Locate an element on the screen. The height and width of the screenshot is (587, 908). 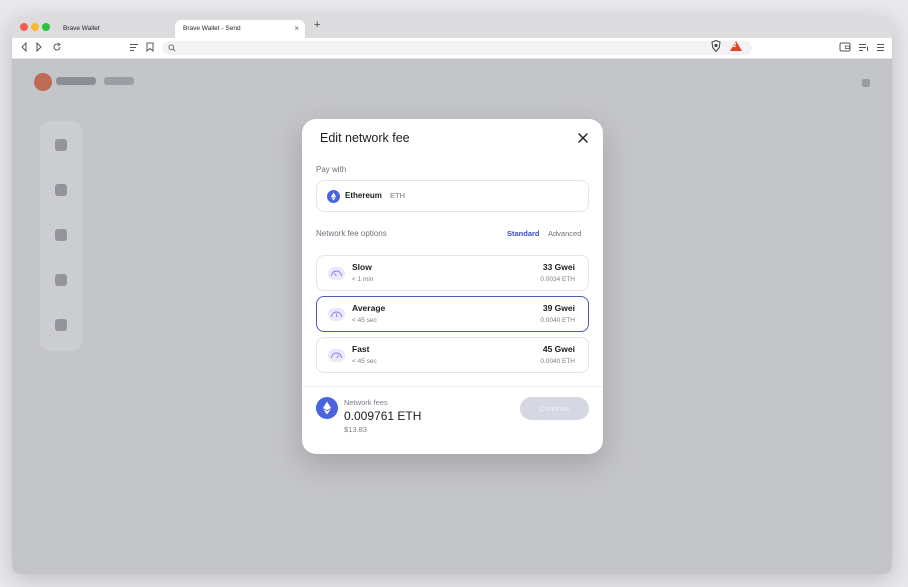
ethereum-icon is located at coordinates (333, 196).